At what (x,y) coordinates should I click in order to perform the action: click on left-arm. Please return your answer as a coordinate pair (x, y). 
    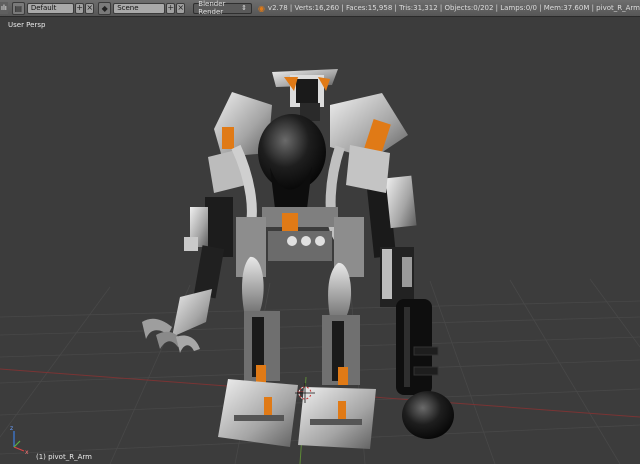
    Looking at the image, I should click on (187, 275).